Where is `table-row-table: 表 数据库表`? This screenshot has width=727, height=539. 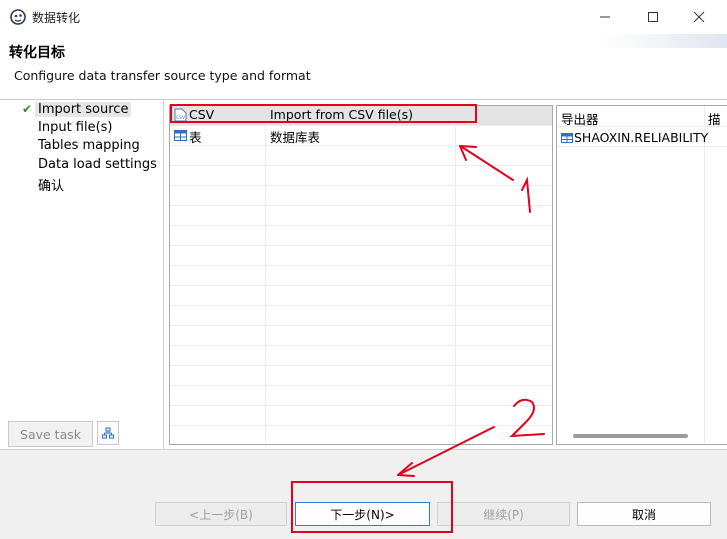
table-row-table: 表 数据库表 is located at coordinates (361, 136).